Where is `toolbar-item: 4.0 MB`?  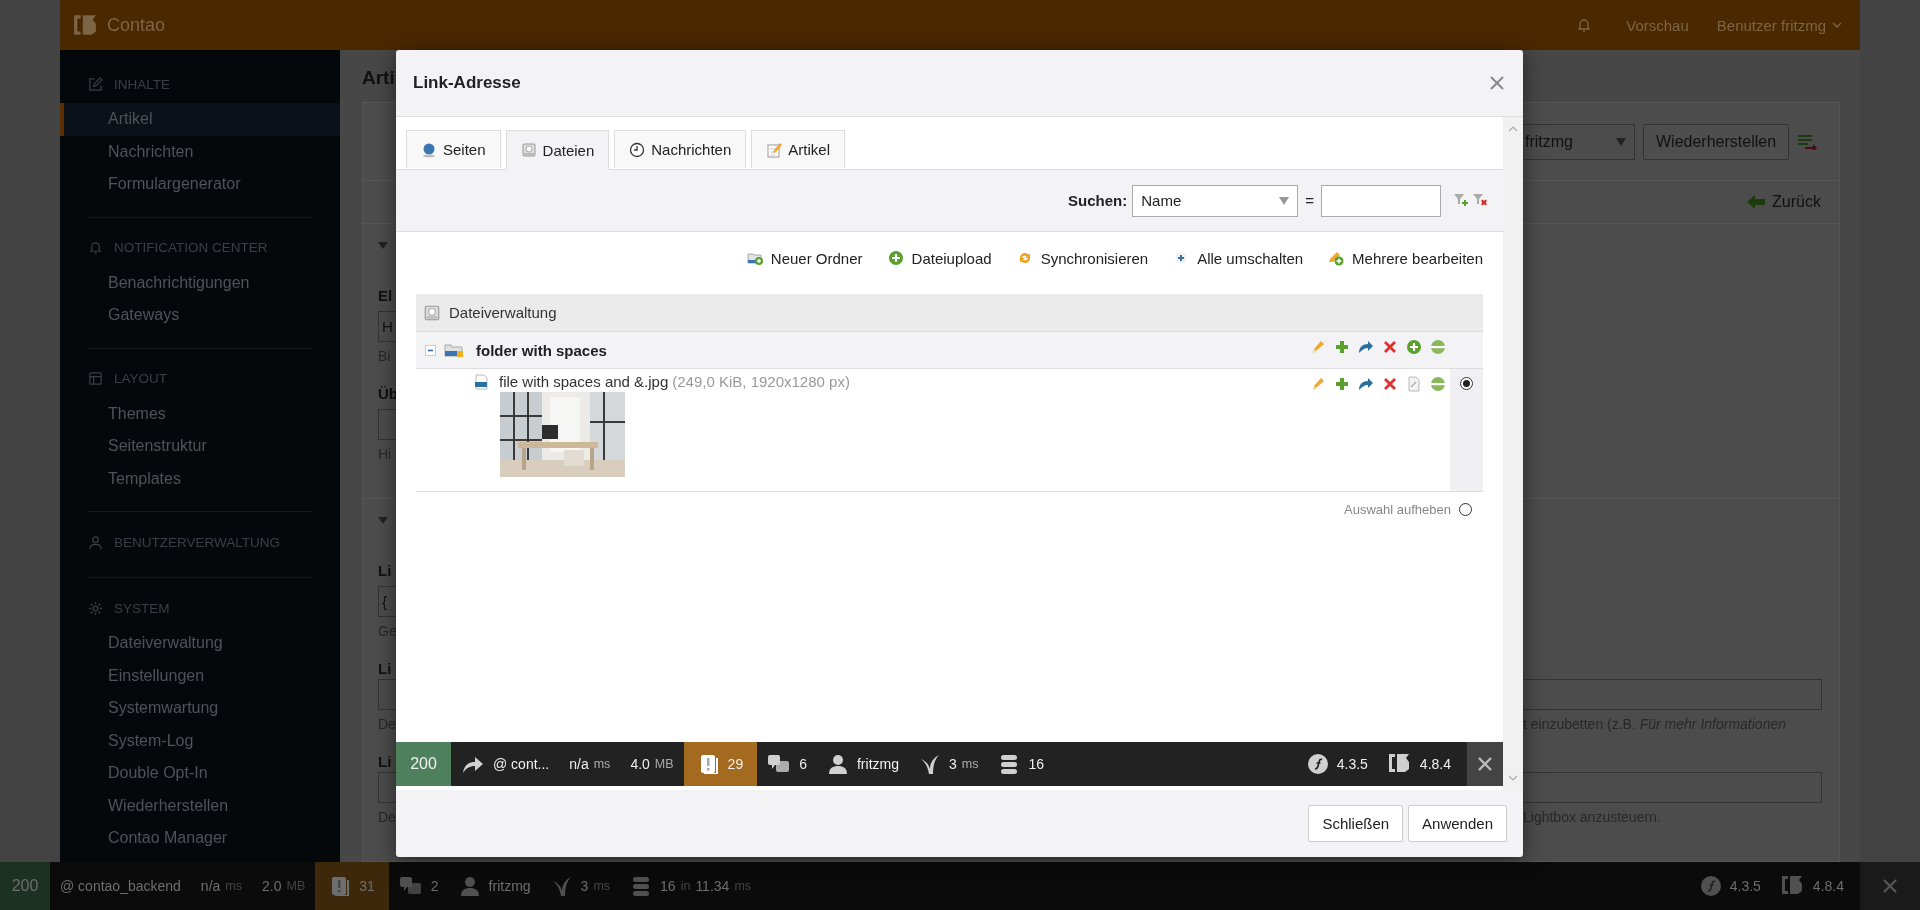 toolbar-item: 4.0 MB is located at coordinates (652, 764).